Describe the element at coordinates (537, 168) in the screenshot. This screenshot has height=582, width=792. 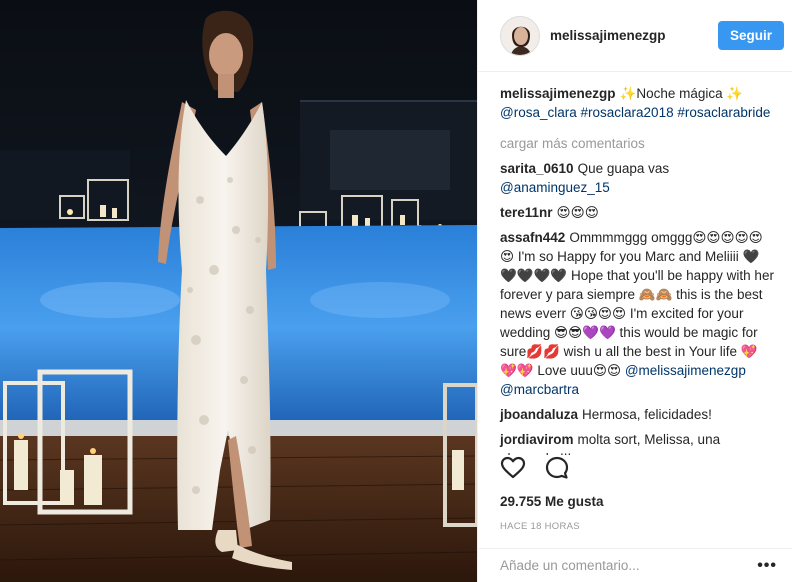
I see `comment-username: sarita_0610` at that location.